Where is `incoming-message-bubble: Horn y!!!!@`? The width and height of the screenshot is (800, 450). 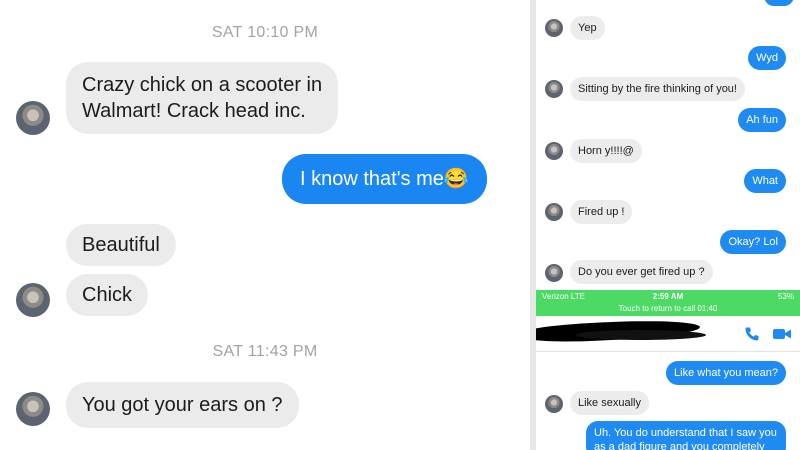
incoming-message-bubble: Horn y!!!!@ is located at coordinates (606, 151).